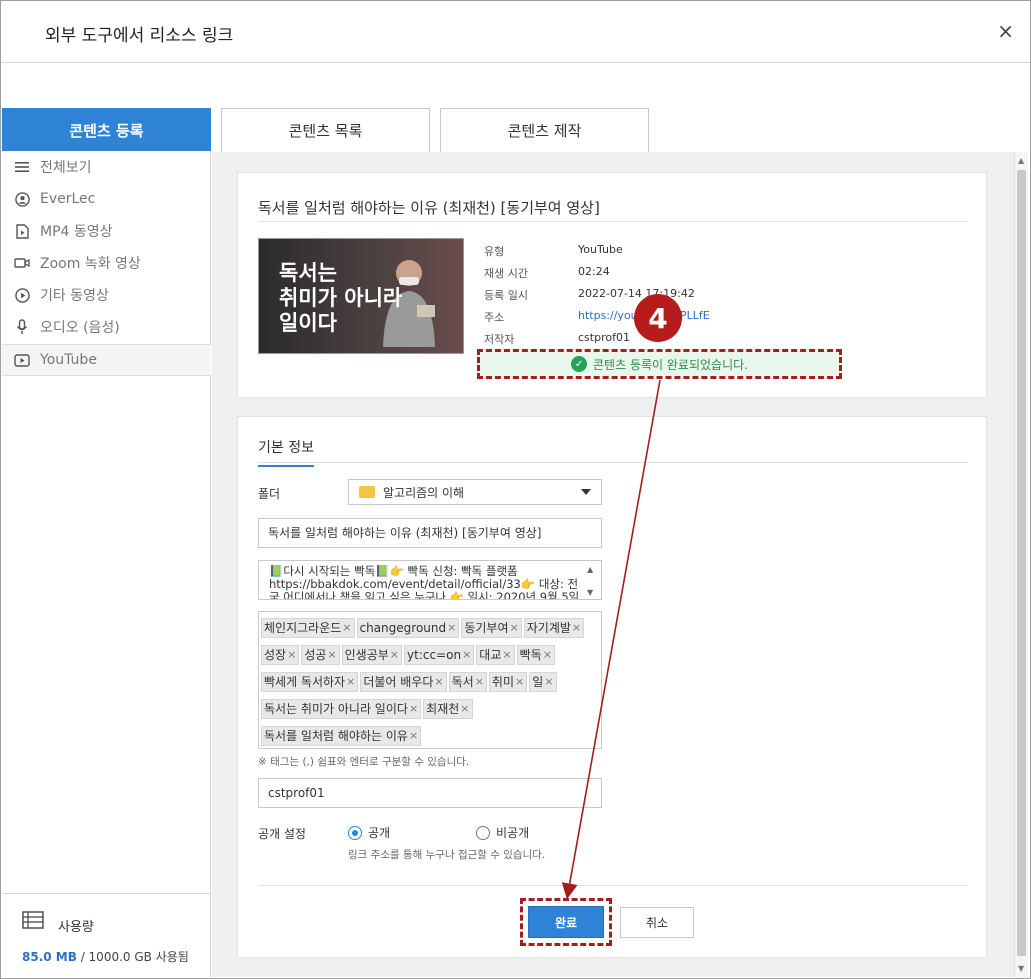 The image size is (1031, 979). I want to click on play-circle-icon, so click(22, 295).